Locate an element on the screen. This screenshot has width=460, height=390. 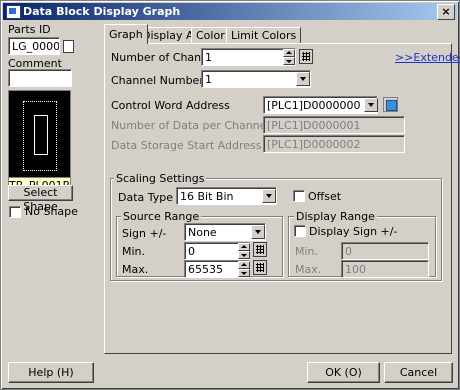
storage-start-input: [PLC1]D0000002 is located at coordinates (334, 144).